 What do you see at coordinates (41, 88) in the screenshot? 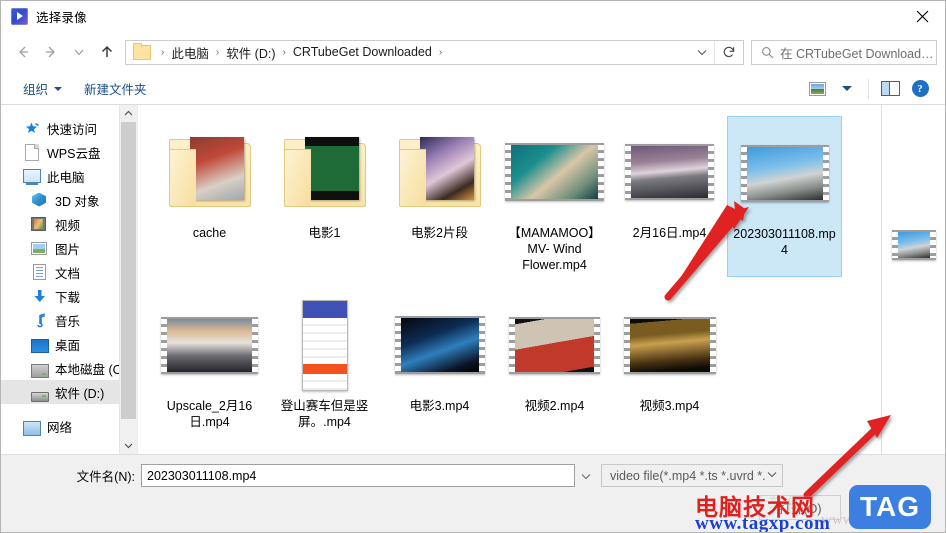
I see `organize-button: 组织` at bounding box center [41, 88].